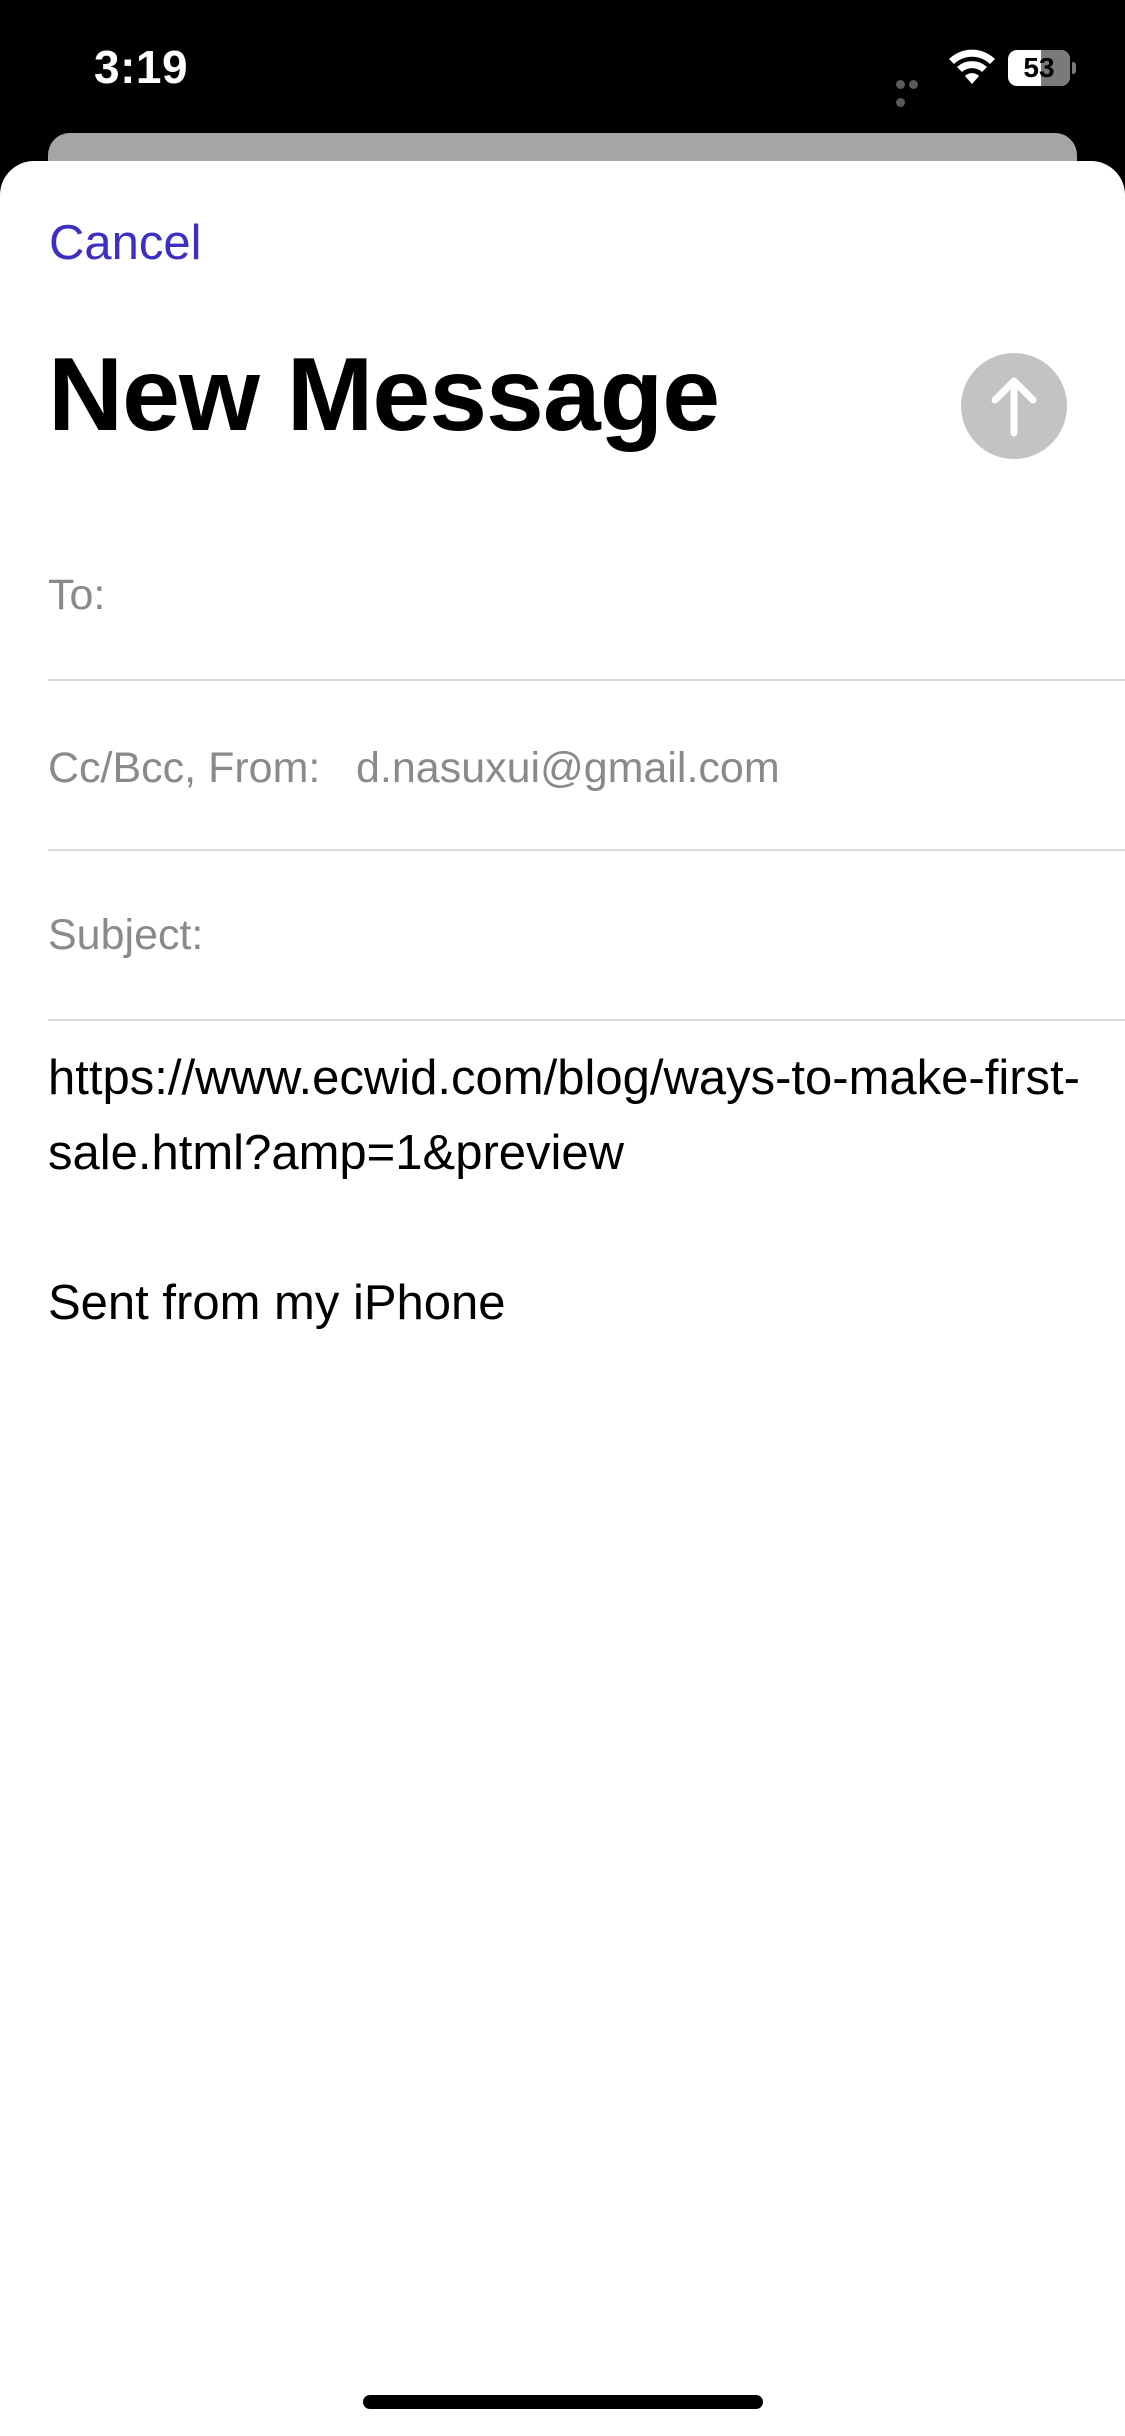 The image size is (1125, 2436). What do you see at coordinates (126, 935) in the screenshot?
I see `subject-label: Subject:` at bounding box center [126, 935].